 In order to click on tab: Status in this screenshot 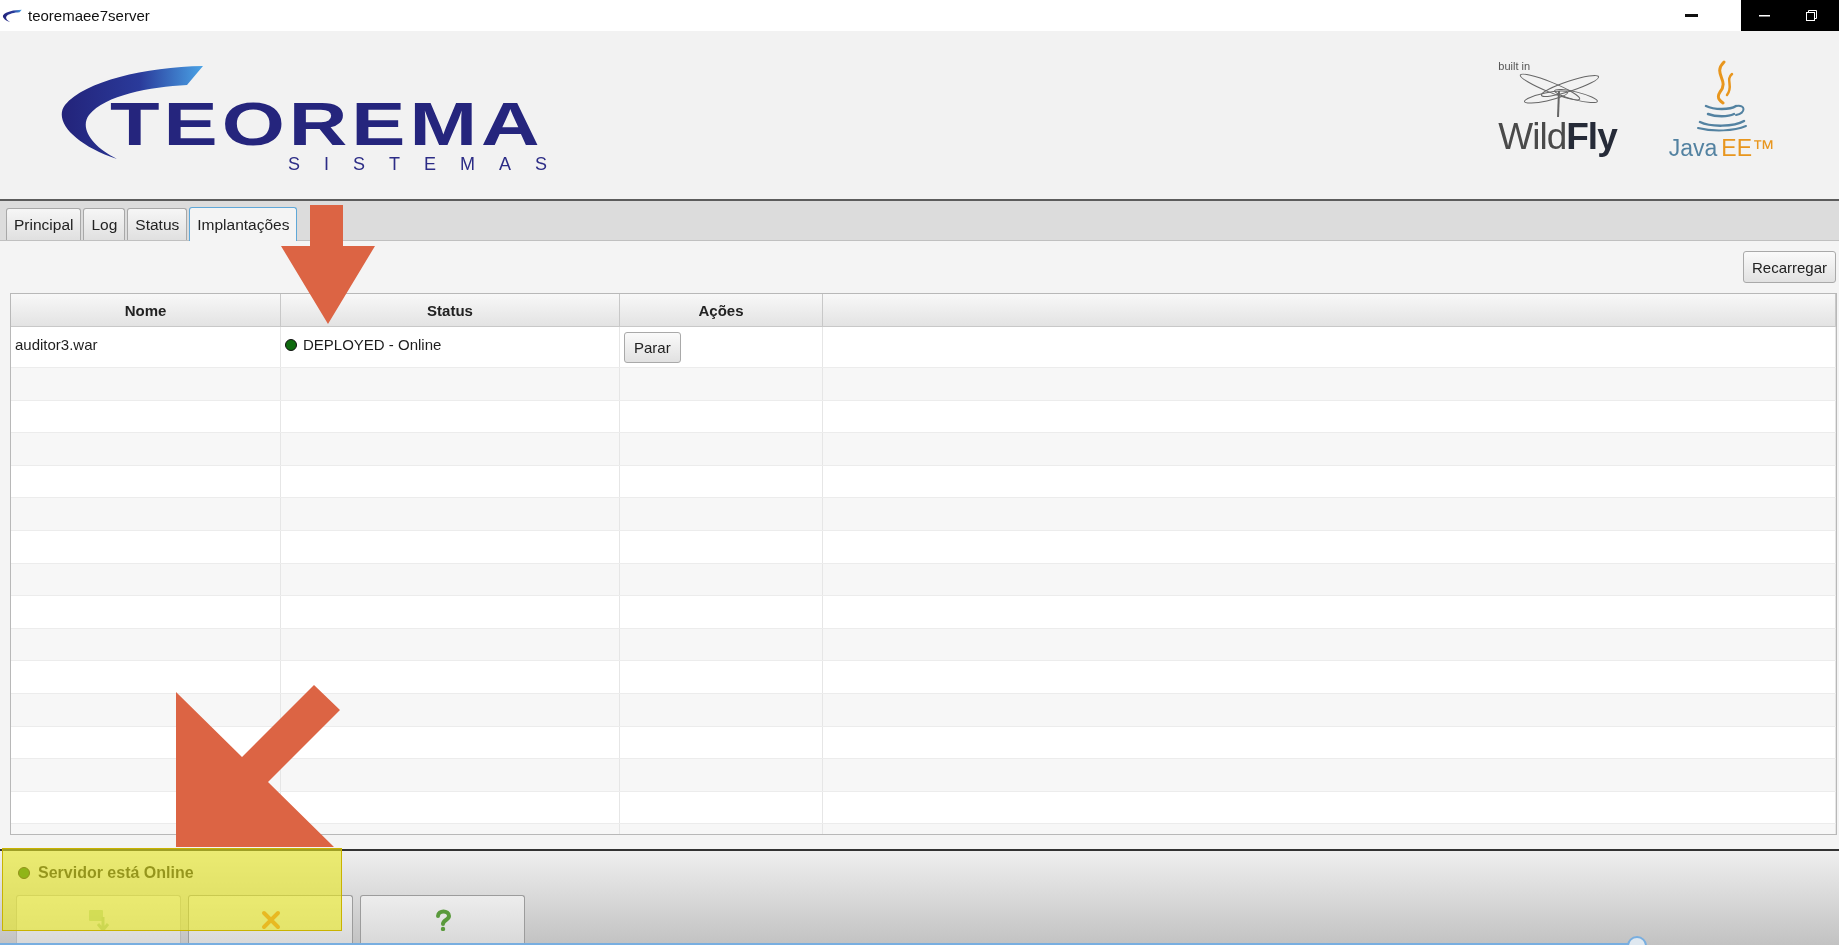, I will do `click(157, 224)`.